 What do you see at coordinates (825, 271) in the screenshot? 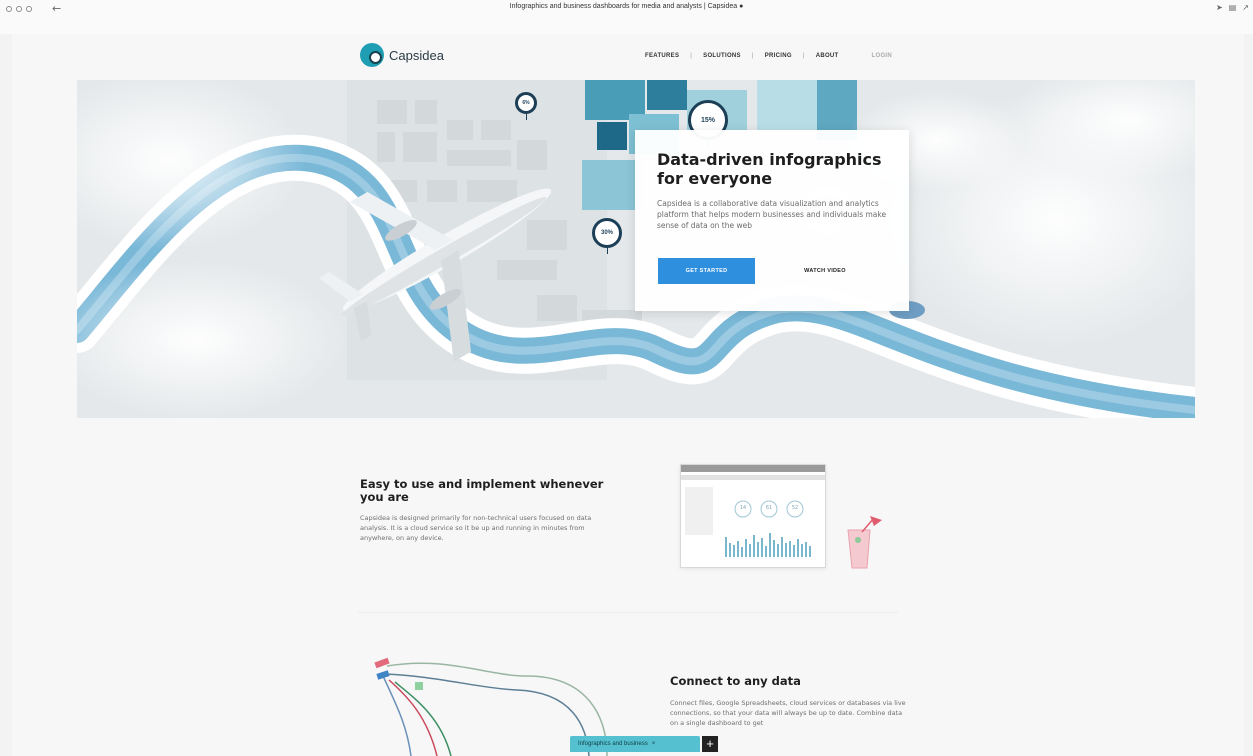
I see `watch-video-link: WATCH VIDEO` at bounding box center [825, 271].